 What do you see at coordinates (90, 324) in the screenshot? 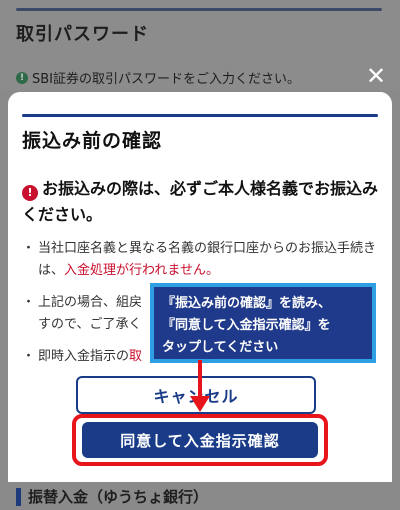
I see `note-text-cont: すので、ご了承く` at bounding box center [90, 324].